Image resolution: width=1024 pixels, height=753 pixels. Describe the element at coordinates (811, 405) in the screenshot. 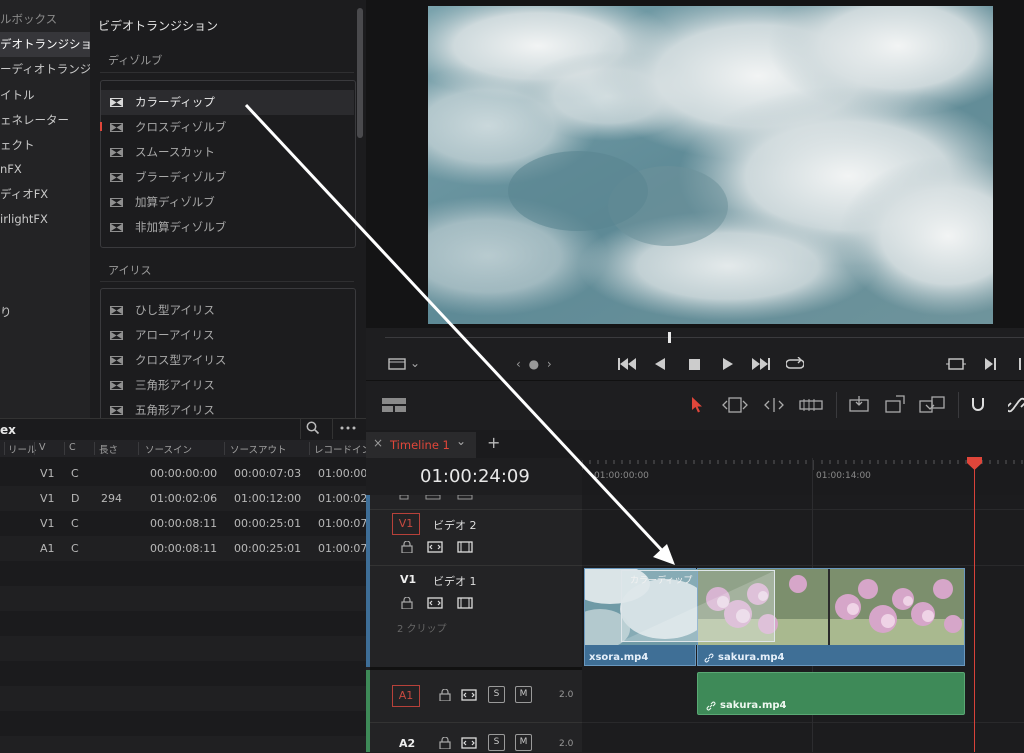

I see `blade-tool-icon` at that location.